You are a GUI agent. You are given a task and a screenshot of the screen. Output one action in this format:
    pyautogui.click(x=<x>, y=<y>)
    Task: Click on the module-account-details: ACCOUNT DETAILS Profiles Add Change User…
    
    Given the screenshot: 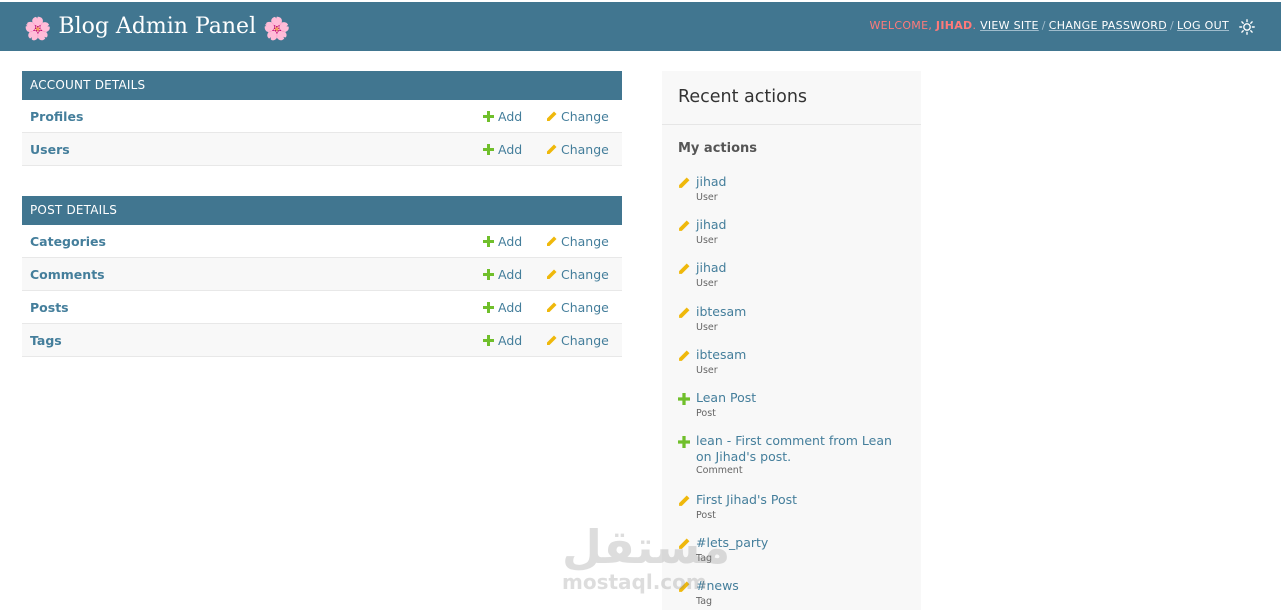 What is the action you would take?
    pyautogui.click(x=322, y=118)
    